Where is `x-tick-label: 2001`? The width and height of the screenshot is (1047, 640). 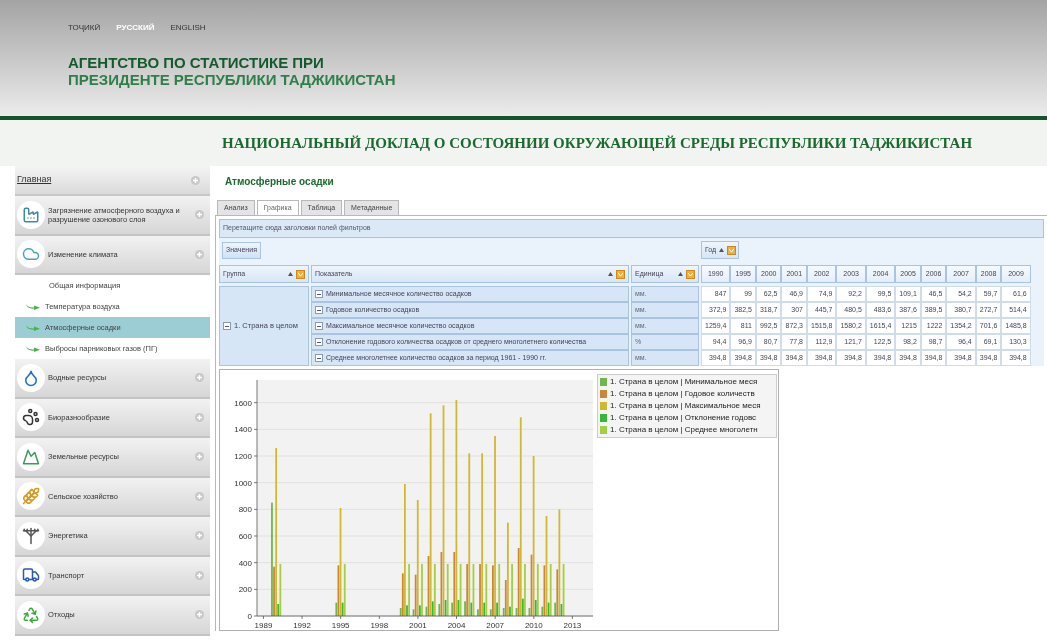
x-tick-label: 2001 is located at coordinates (418, 625).